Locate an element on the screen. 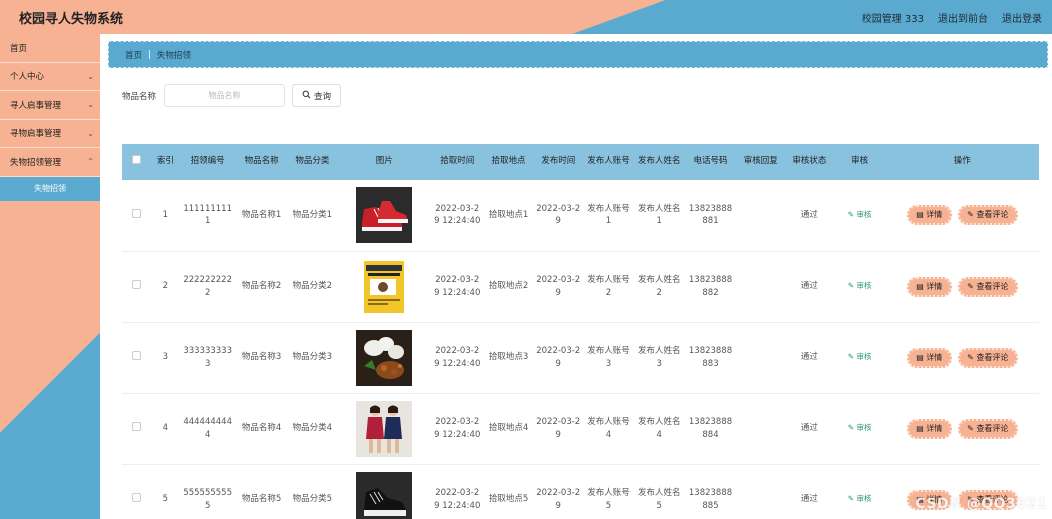 The width and height of the screenshot is (1052, 519). search-input is located at coordinates (225, 95).